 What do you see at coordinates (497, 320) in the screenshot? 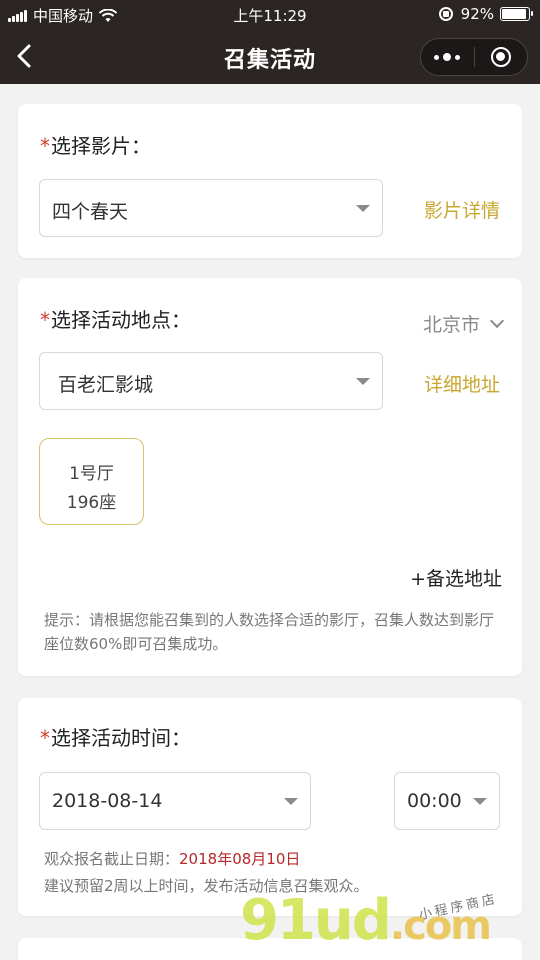
I see `chevron-down-icon` at bounding box center [497, 320].